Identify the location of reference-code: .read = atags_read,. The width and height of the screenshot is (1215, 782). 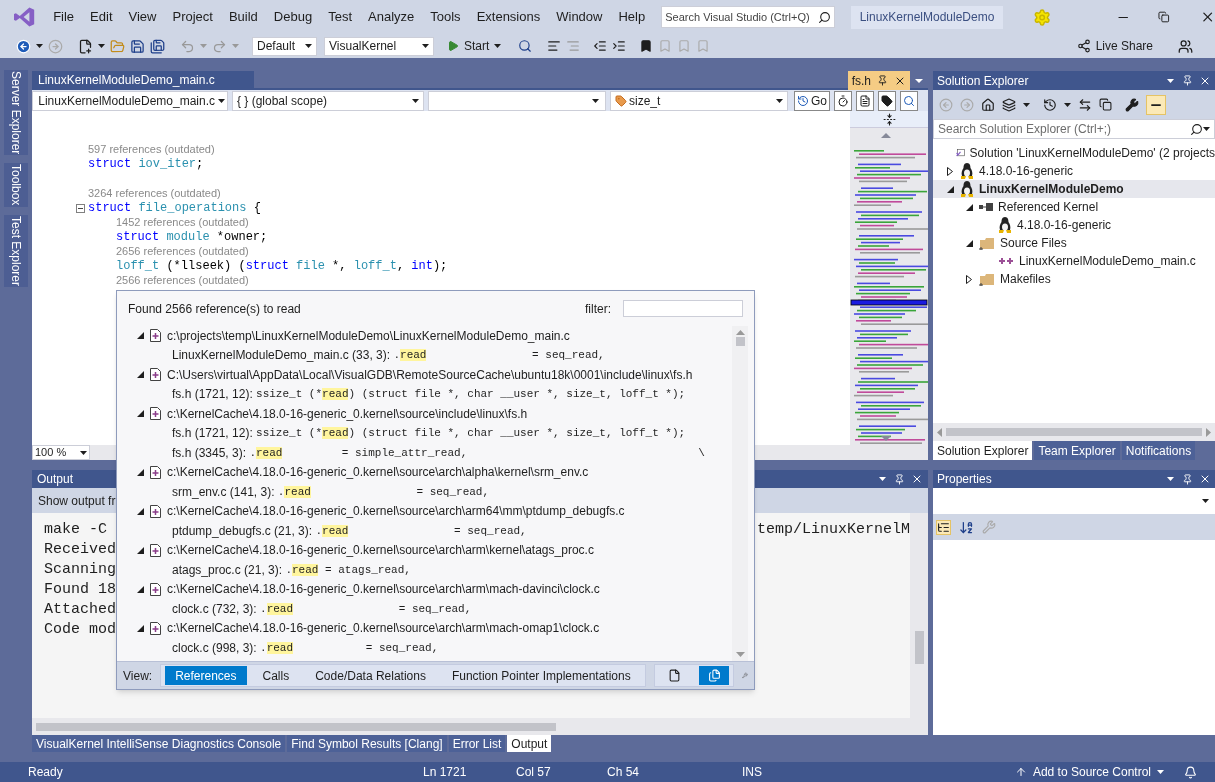
(348, 569).